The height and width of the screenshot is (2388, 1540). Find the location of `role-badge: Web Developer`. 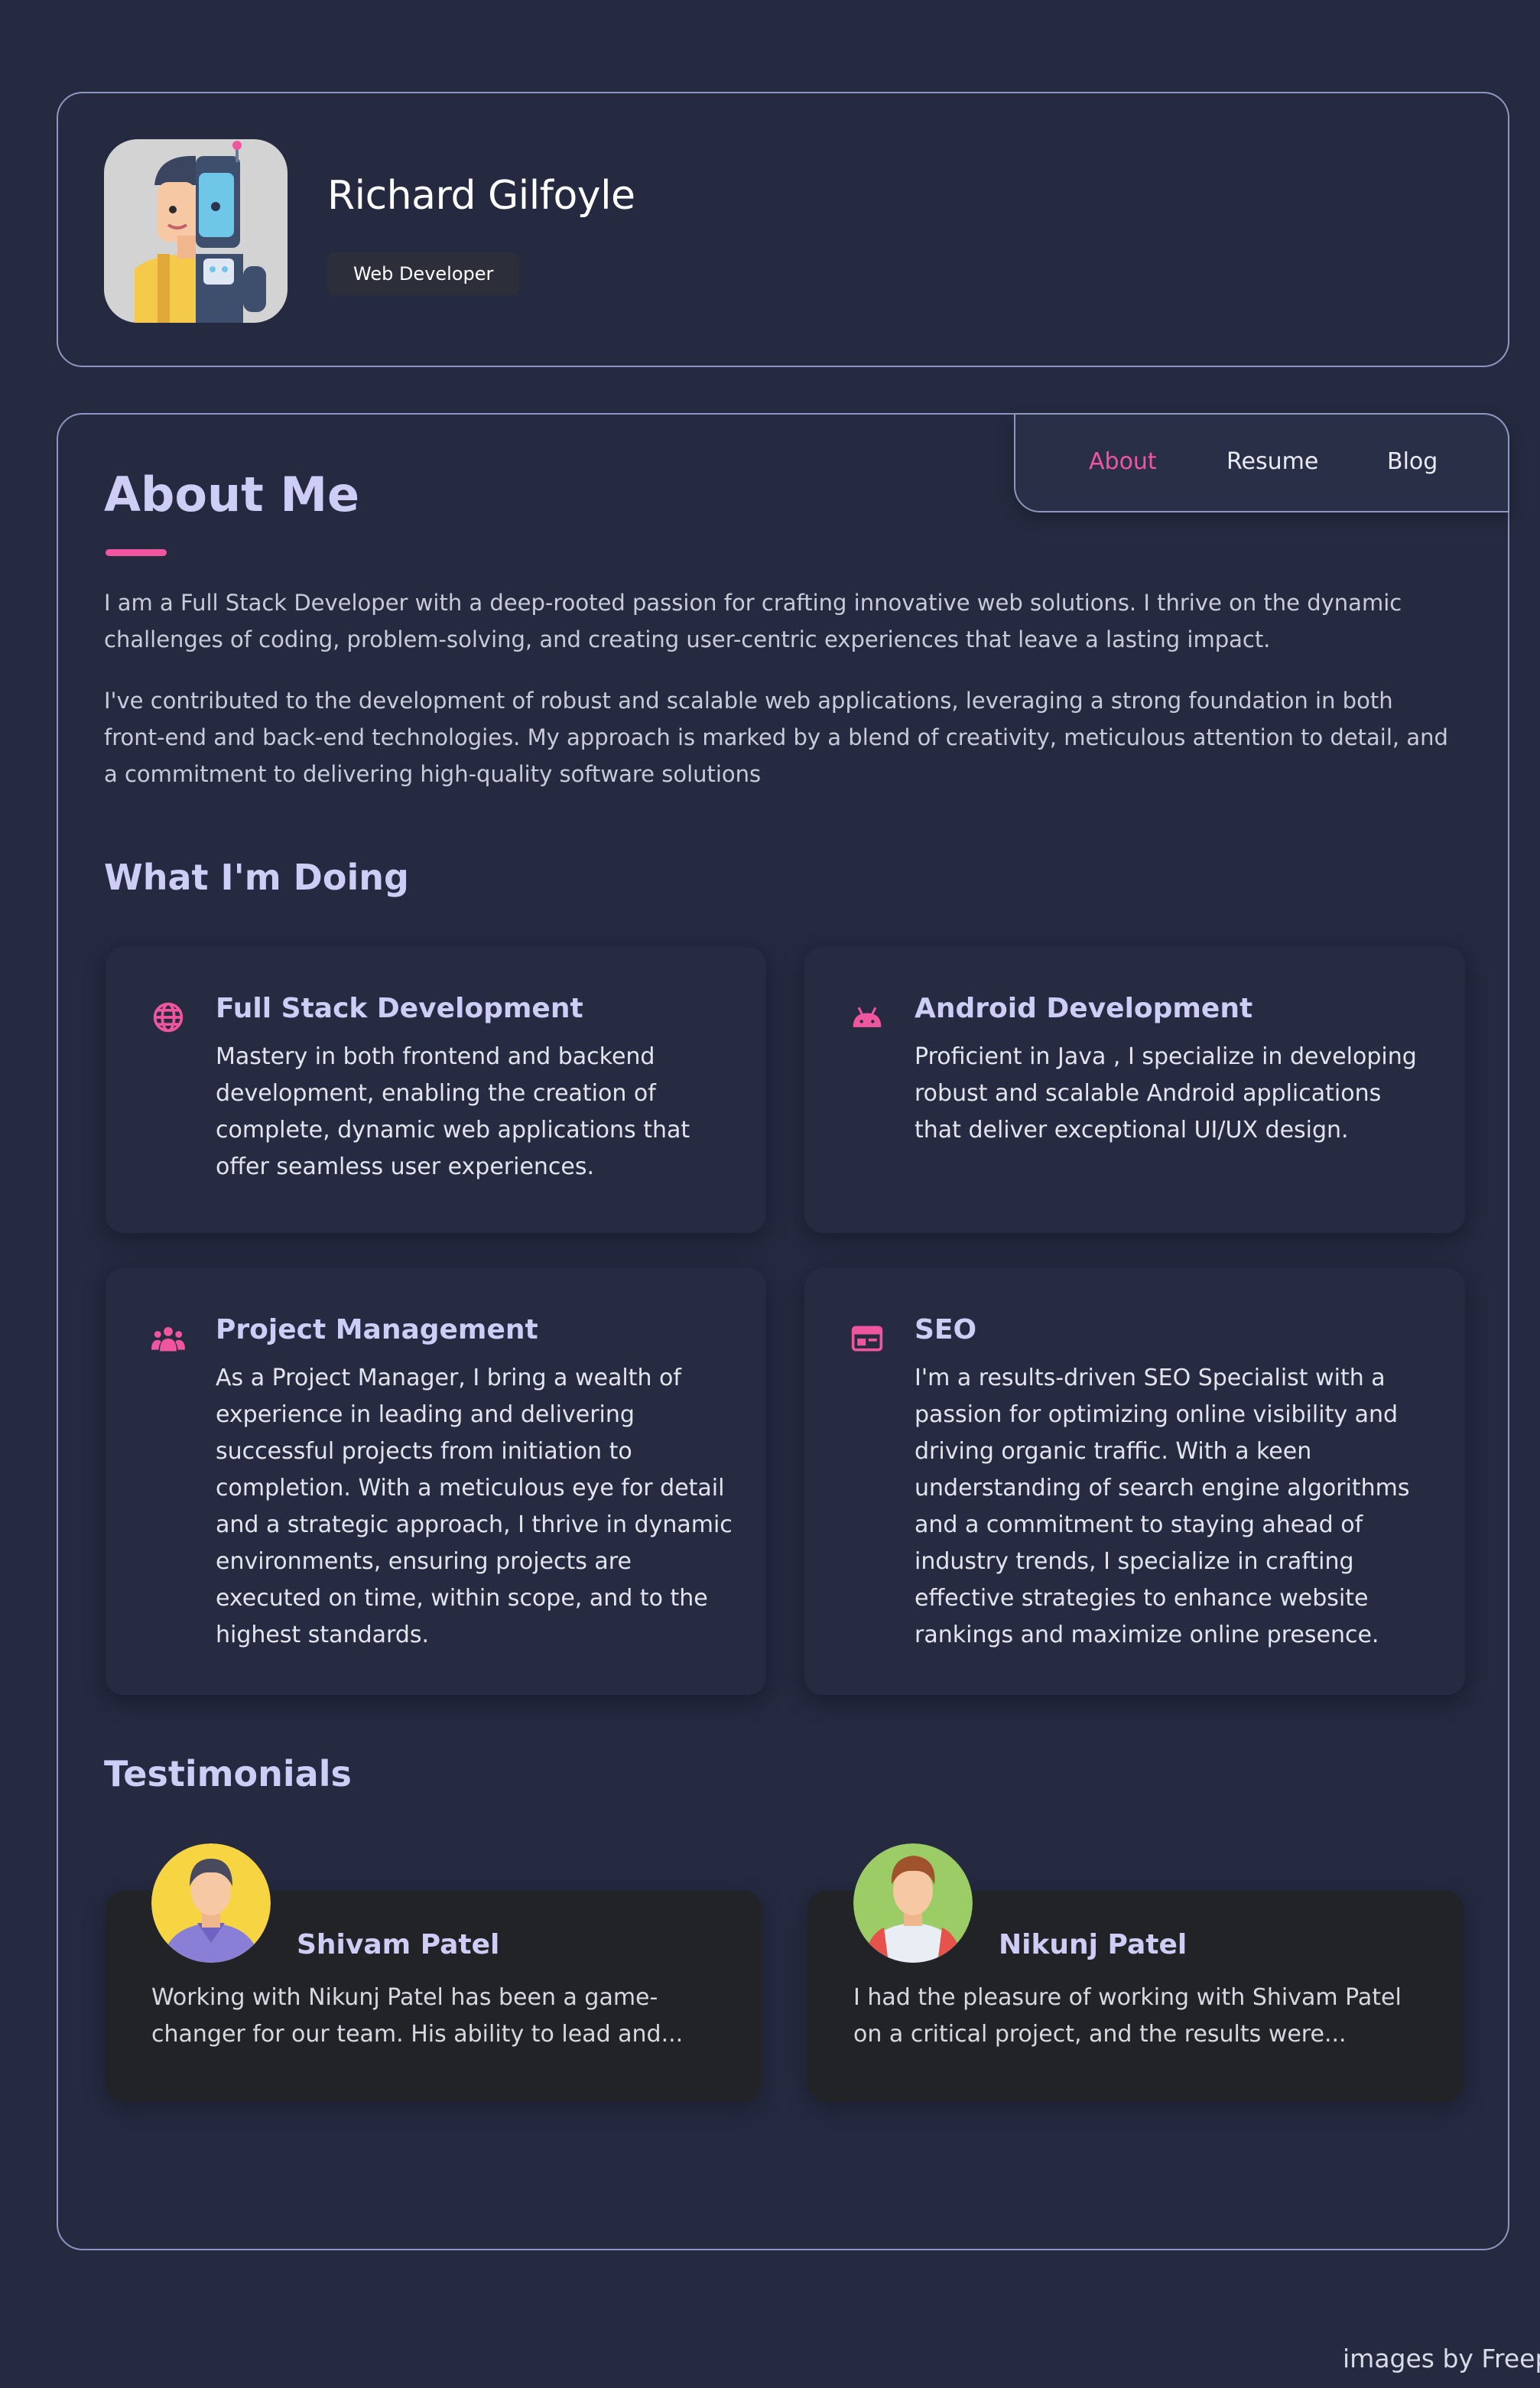

role-badge: Web Developer is located at coordinates (423, 273).